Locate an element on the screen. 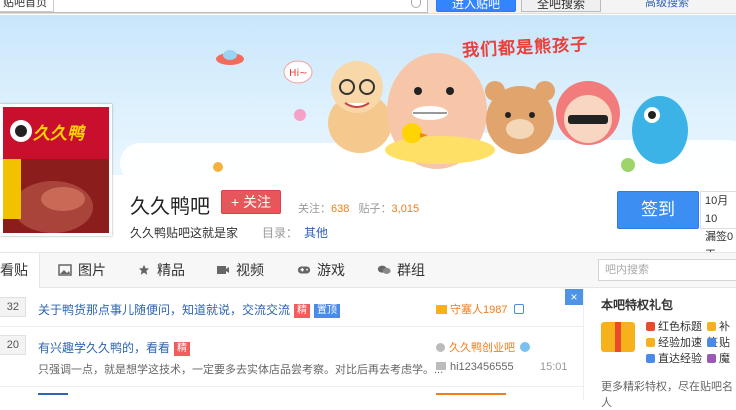 Image resolution: width=736 pixels, height=410 pixels. reply-count: 20 is located at coordinates (13, 345).